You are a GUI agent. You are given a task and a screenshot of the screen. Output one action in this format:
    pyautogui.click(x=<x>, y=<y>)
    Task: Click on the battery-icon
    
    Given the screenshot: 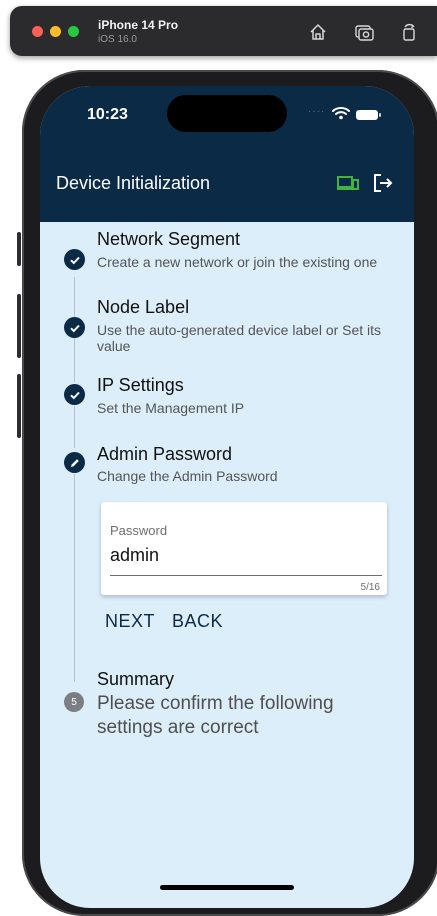 What is the action you would take?
    pyautogui.click(x=368, y=115)
    